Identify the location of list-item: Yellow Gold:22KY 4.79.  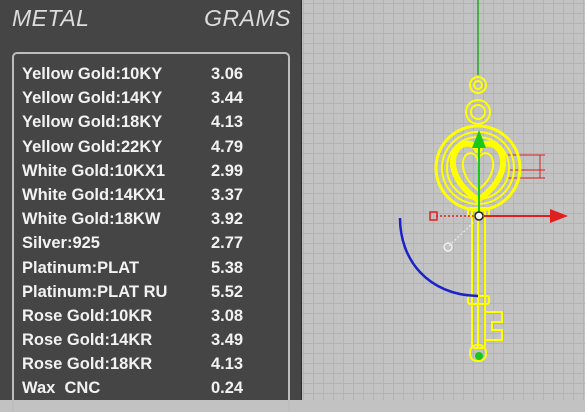
(156, 148).